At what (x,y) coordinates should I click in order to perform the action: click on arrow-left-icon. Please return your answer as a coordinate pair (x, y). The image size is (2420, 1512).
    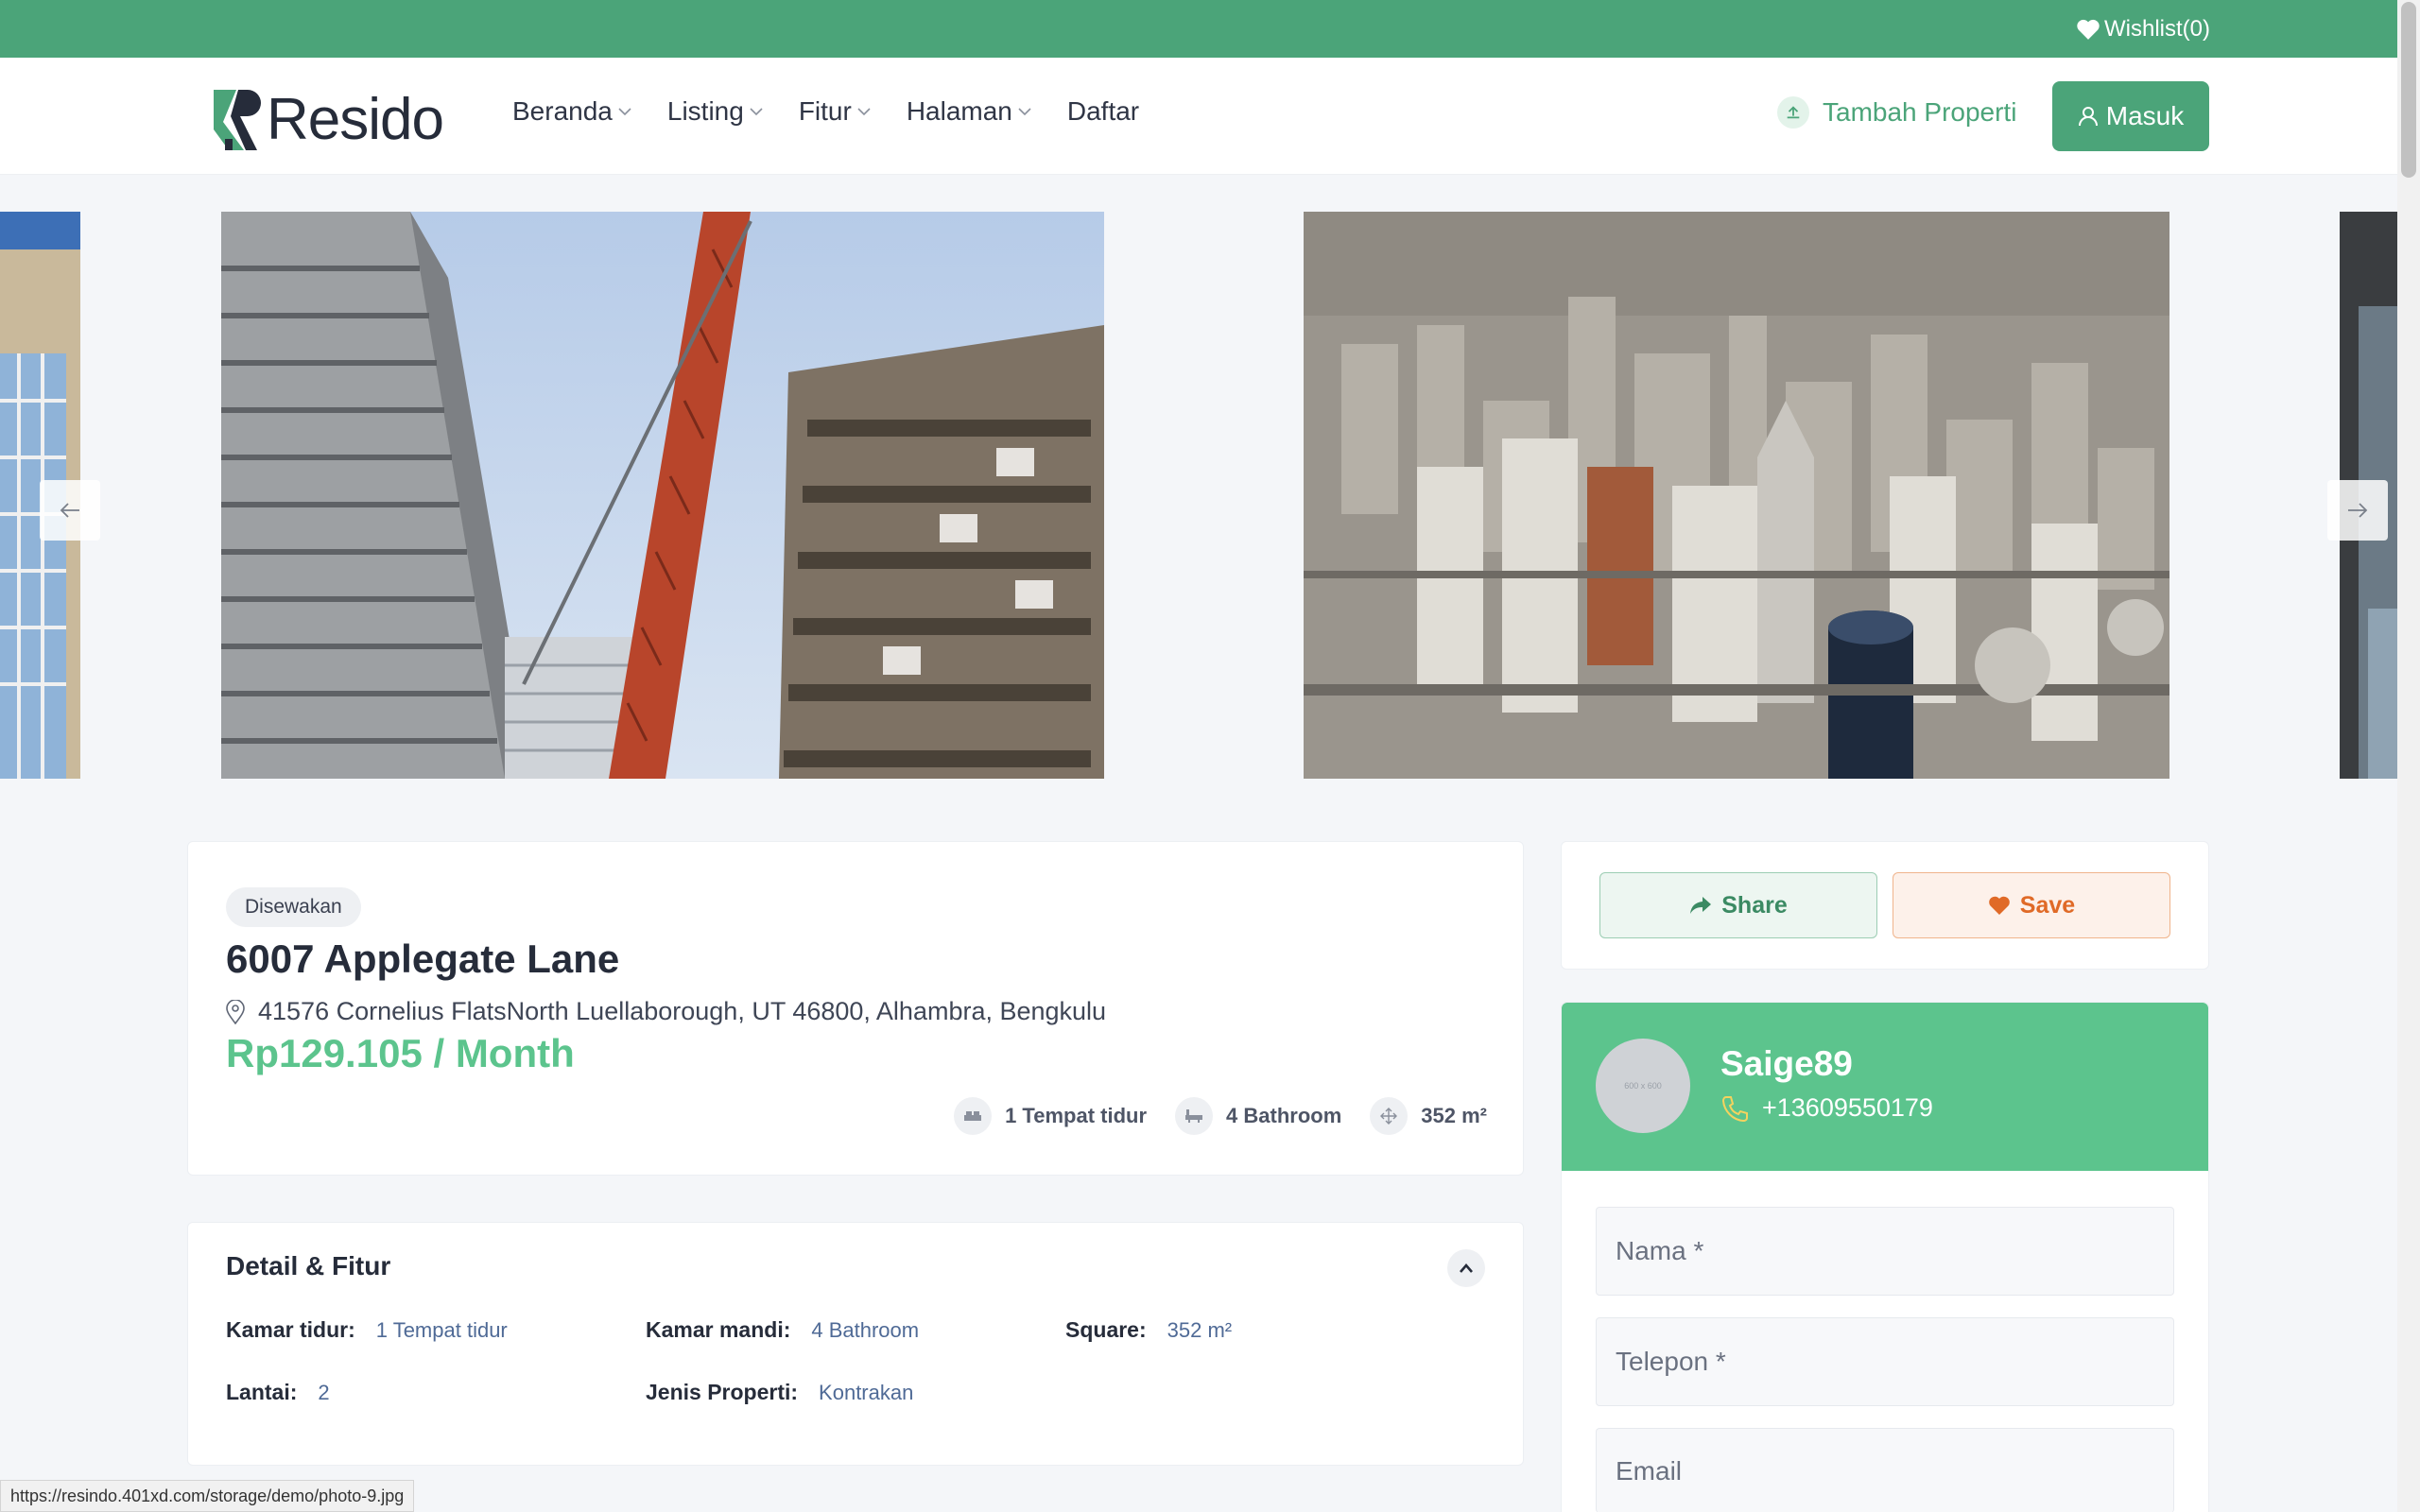
    Looking at the image, I should click on (69, 510).